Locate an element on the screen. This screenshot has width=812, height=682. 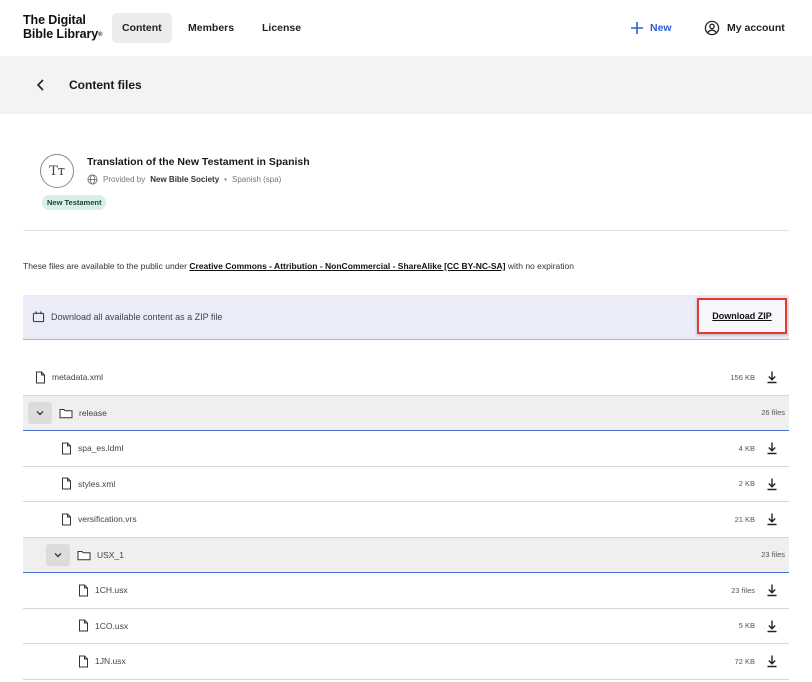
provider-name: New Bible Society is located at coordinates (185, 179).